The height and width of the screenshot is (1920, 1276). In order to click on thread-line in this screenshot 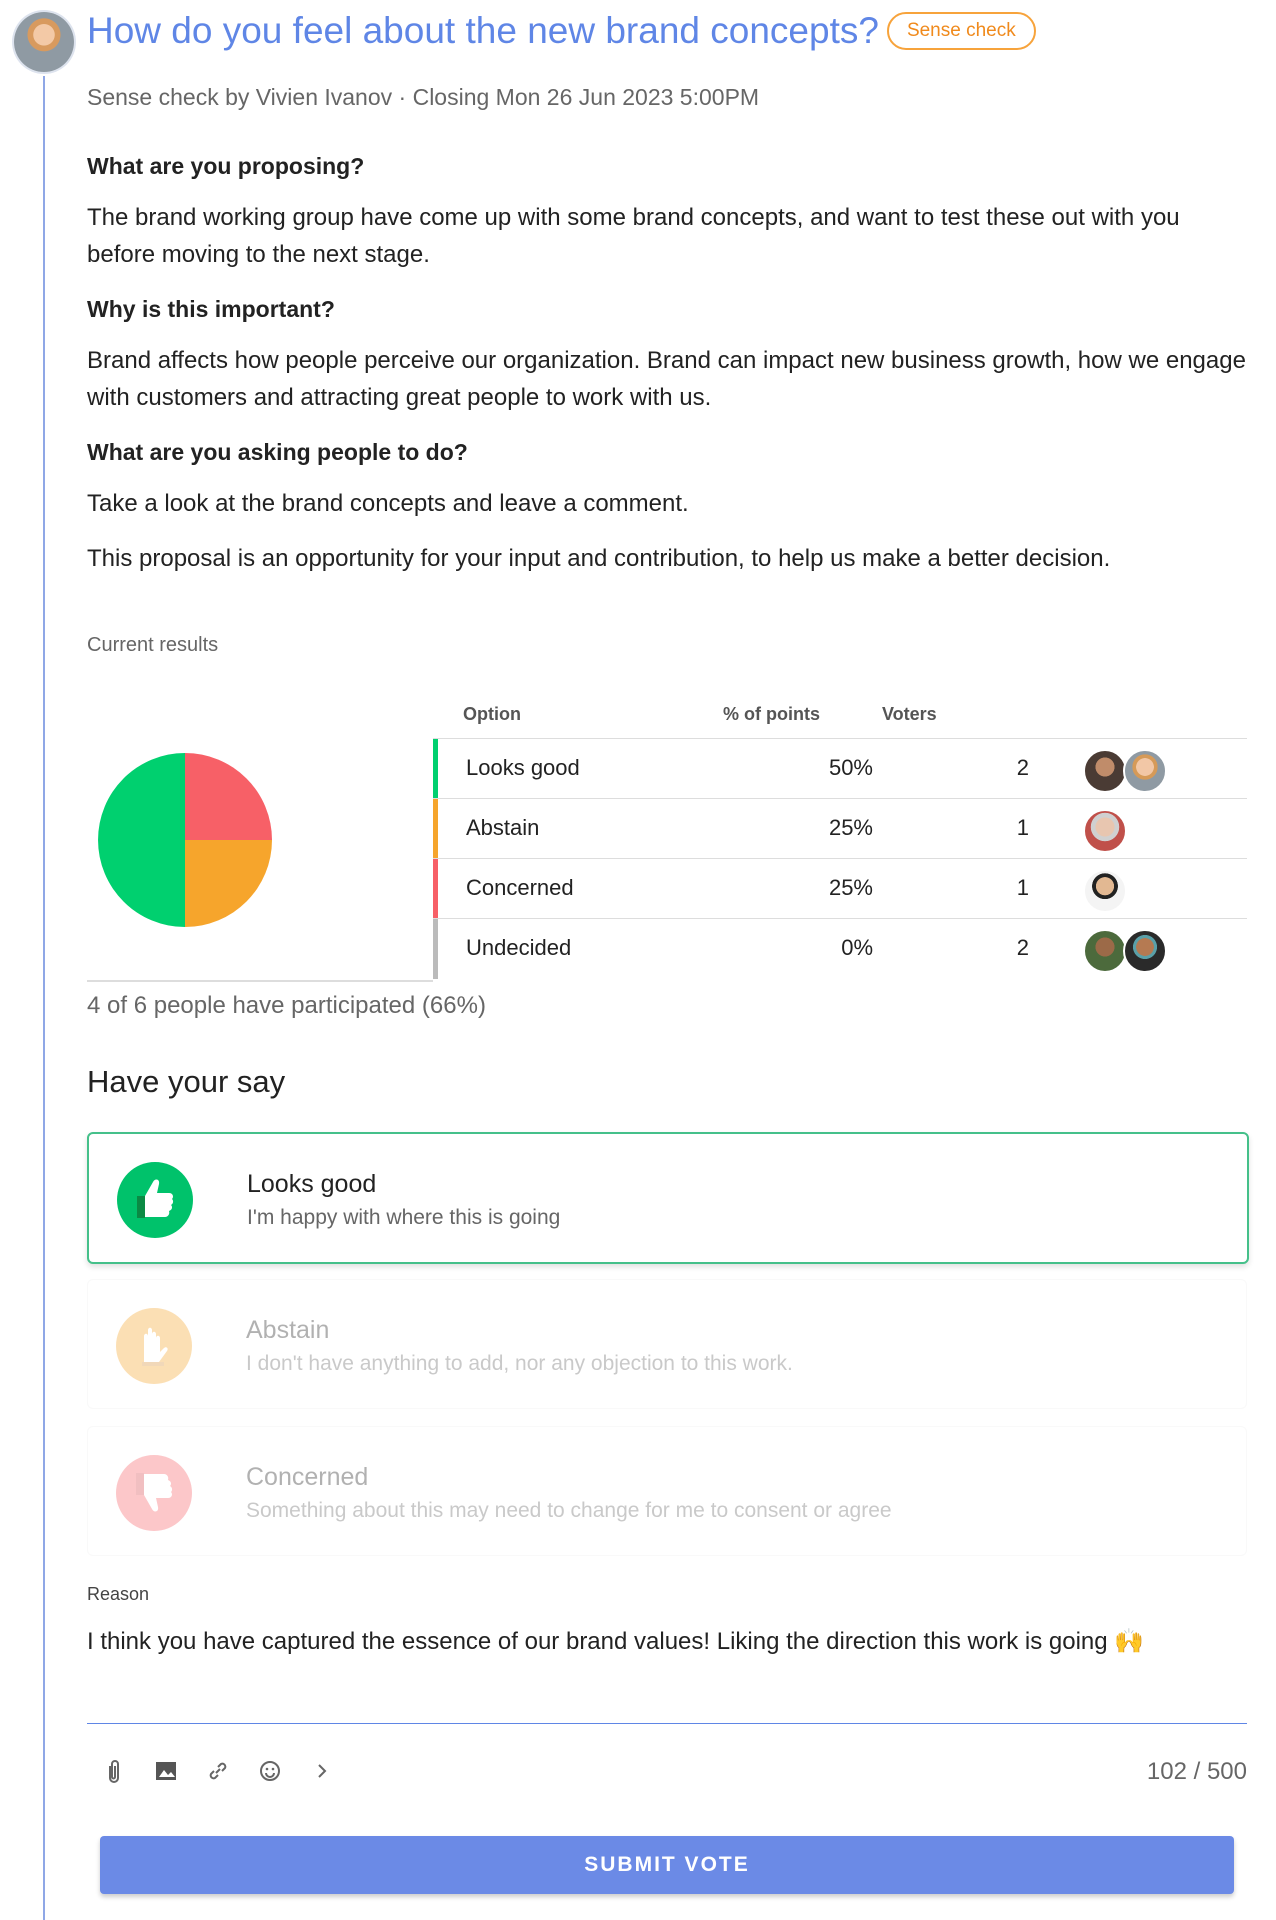, I will do `click(44, 998)`.